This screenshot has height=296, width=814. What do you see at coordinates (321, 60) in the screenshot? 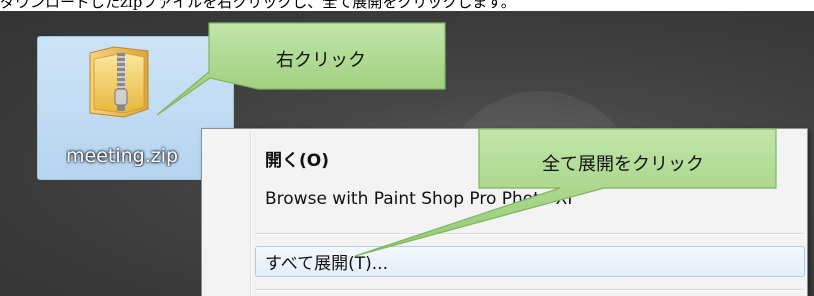
I see `callout-right-click-label: 右クリック` at bounding box center [321, 60].